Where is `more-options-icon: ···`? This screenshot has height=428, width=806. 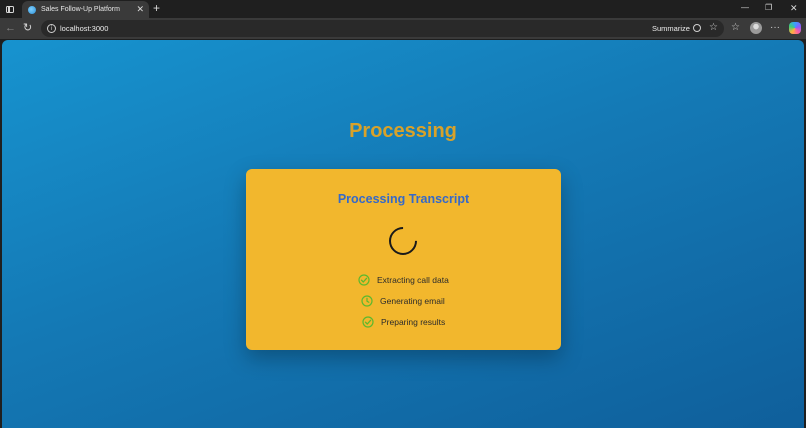
more-options-icon: ··· is located at coordinates (775, 28).